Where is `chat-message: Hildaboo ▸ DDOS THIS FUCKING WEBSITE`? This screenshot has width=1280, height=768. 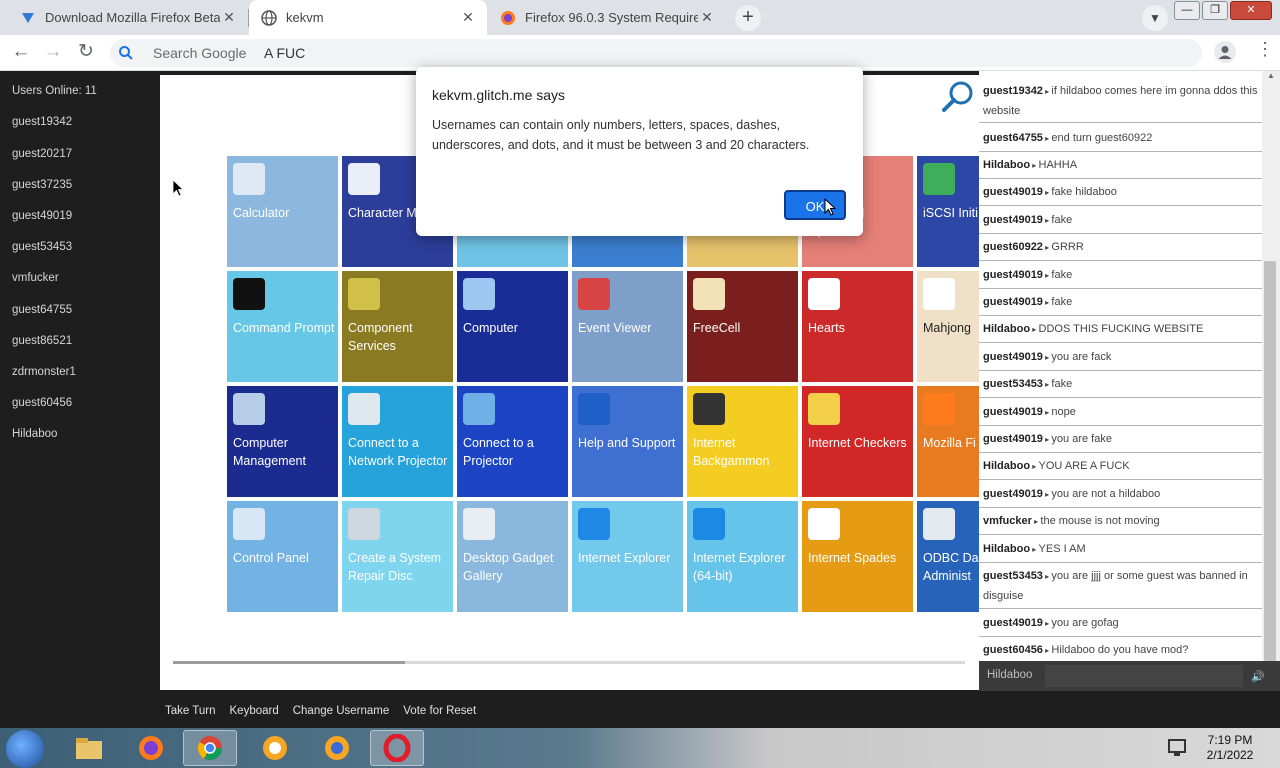
chat-message: Hildaboo ▸ DDOS THIS FUCKING WEBSITE is located at coordinates (1120, 329).